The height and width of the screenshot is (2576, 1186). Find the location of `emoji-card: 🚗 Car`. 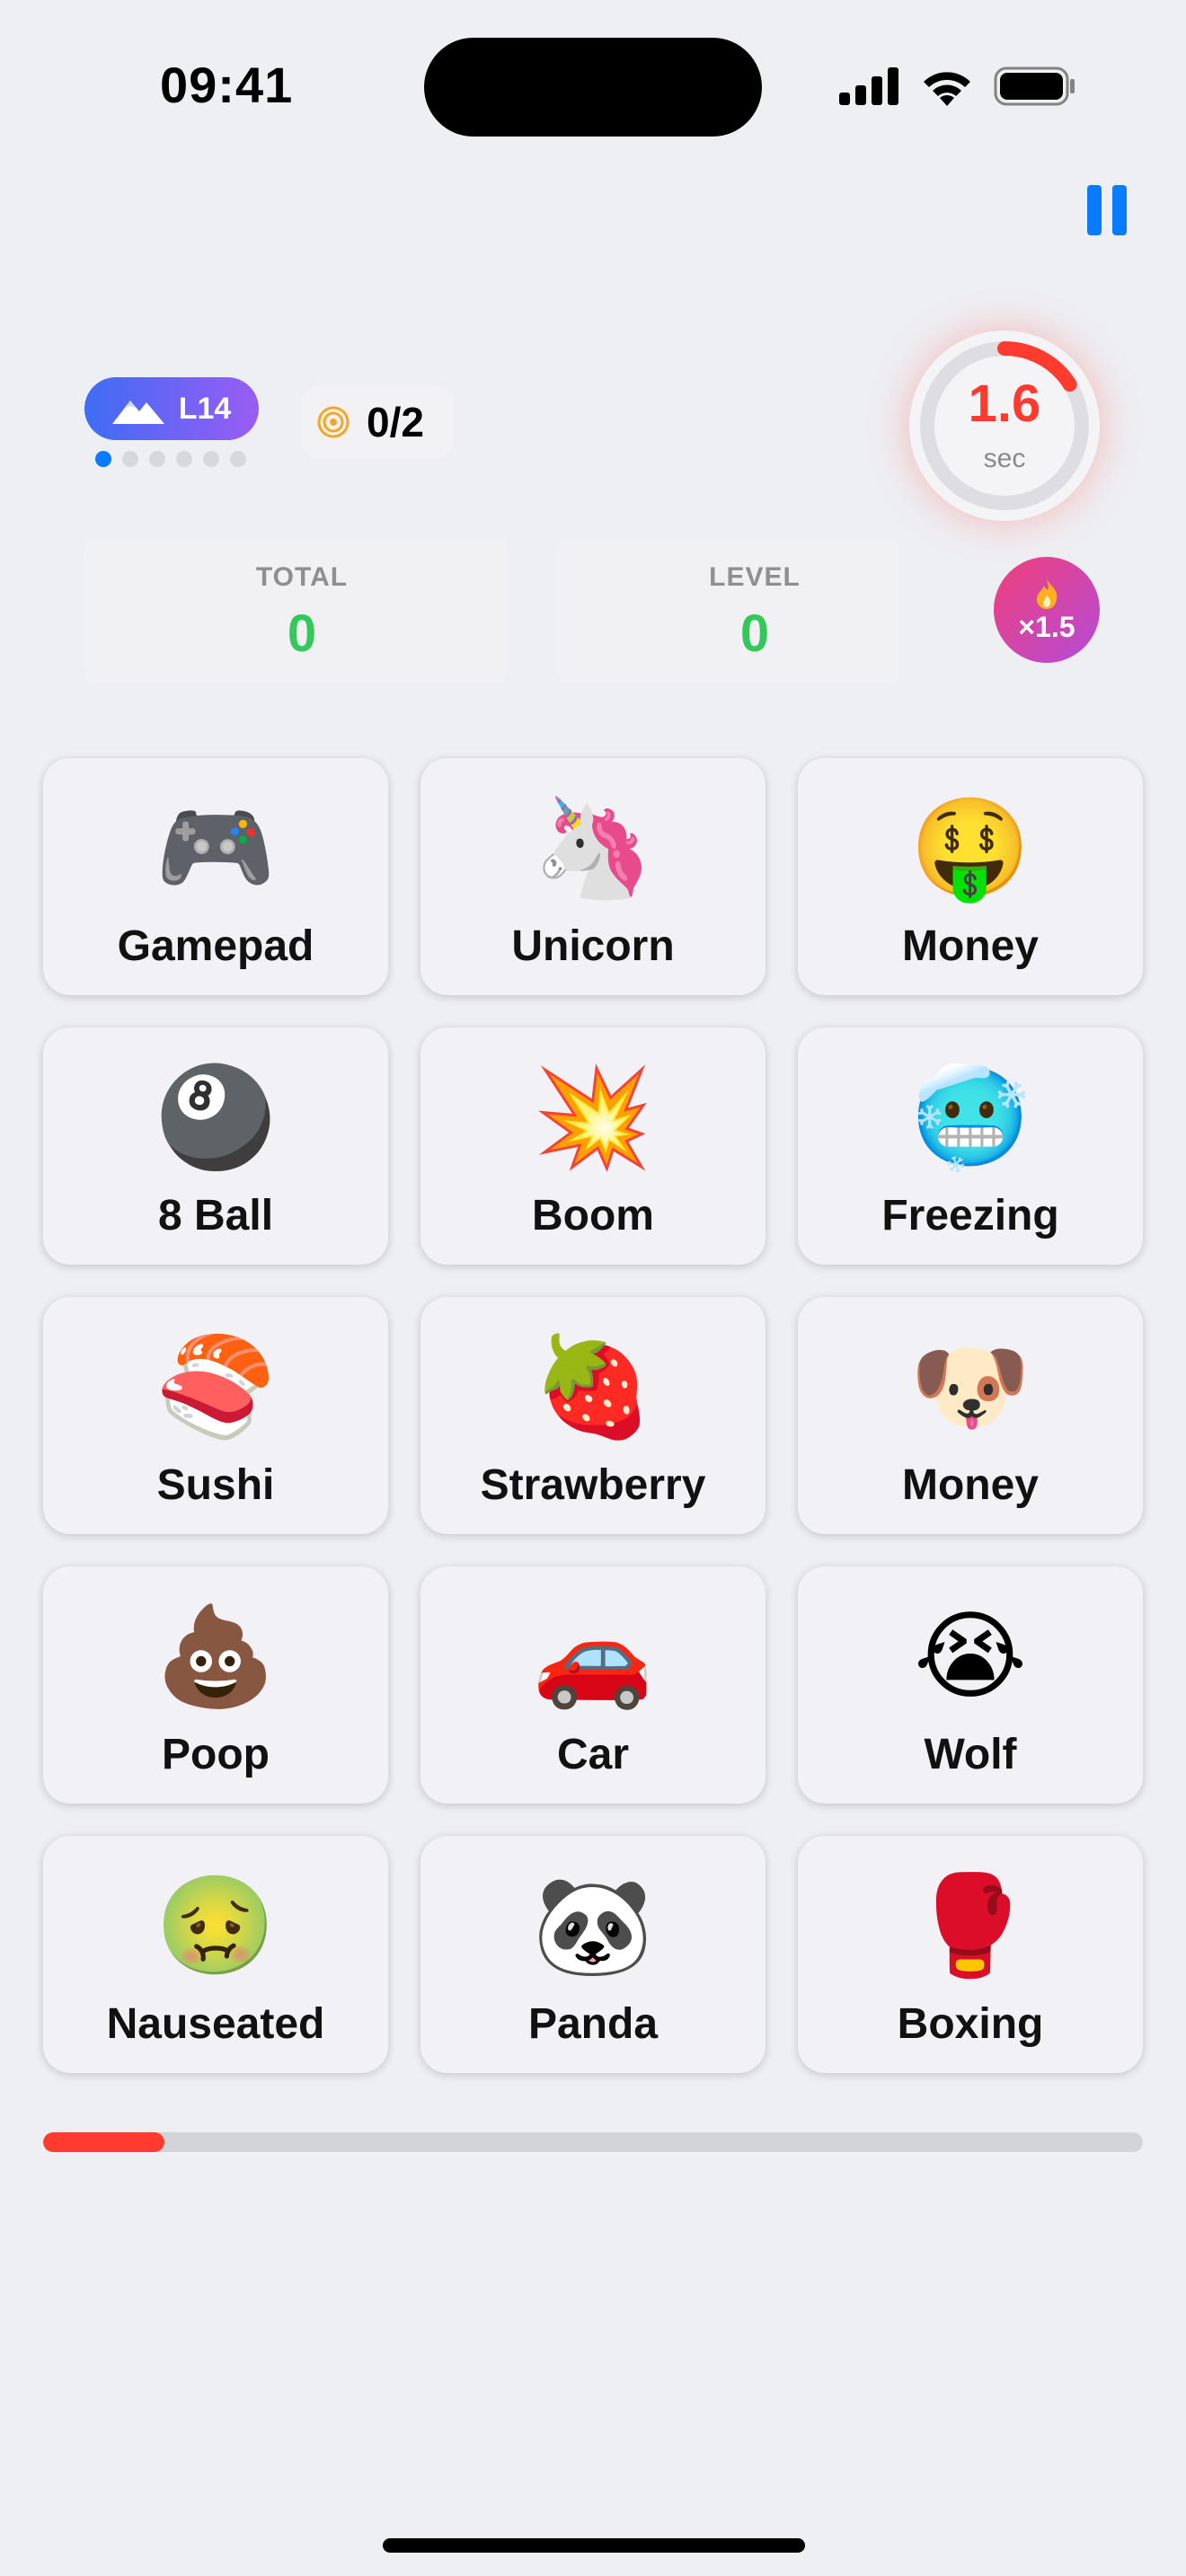

emoji-card: 🚗 Car is located at coordinates (593, 1685).